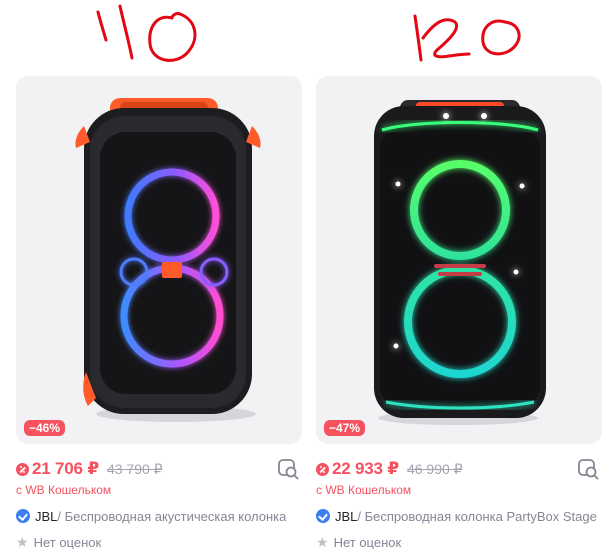  I want to click on product-title: JBL / Беспроводная акустическая колонка, so click(159, 516).